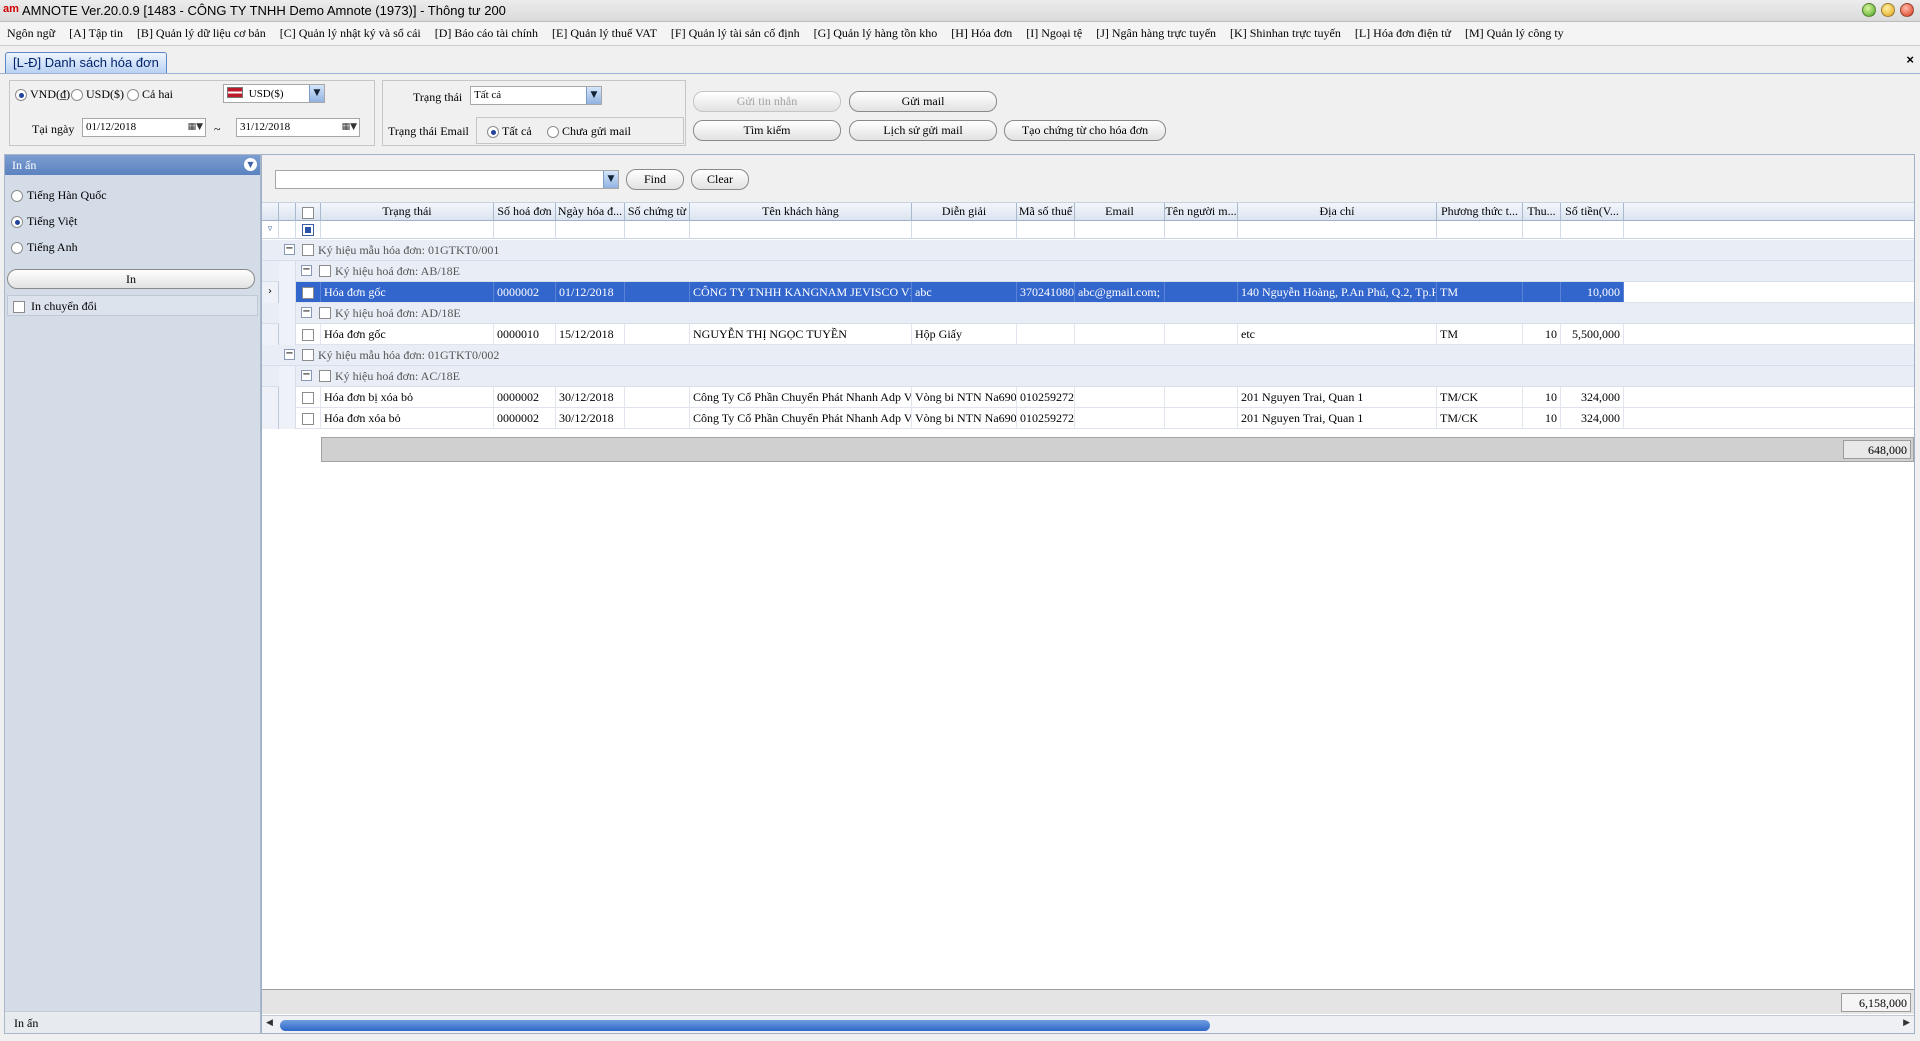  I want to click on header-select-all, so click(308, 212).